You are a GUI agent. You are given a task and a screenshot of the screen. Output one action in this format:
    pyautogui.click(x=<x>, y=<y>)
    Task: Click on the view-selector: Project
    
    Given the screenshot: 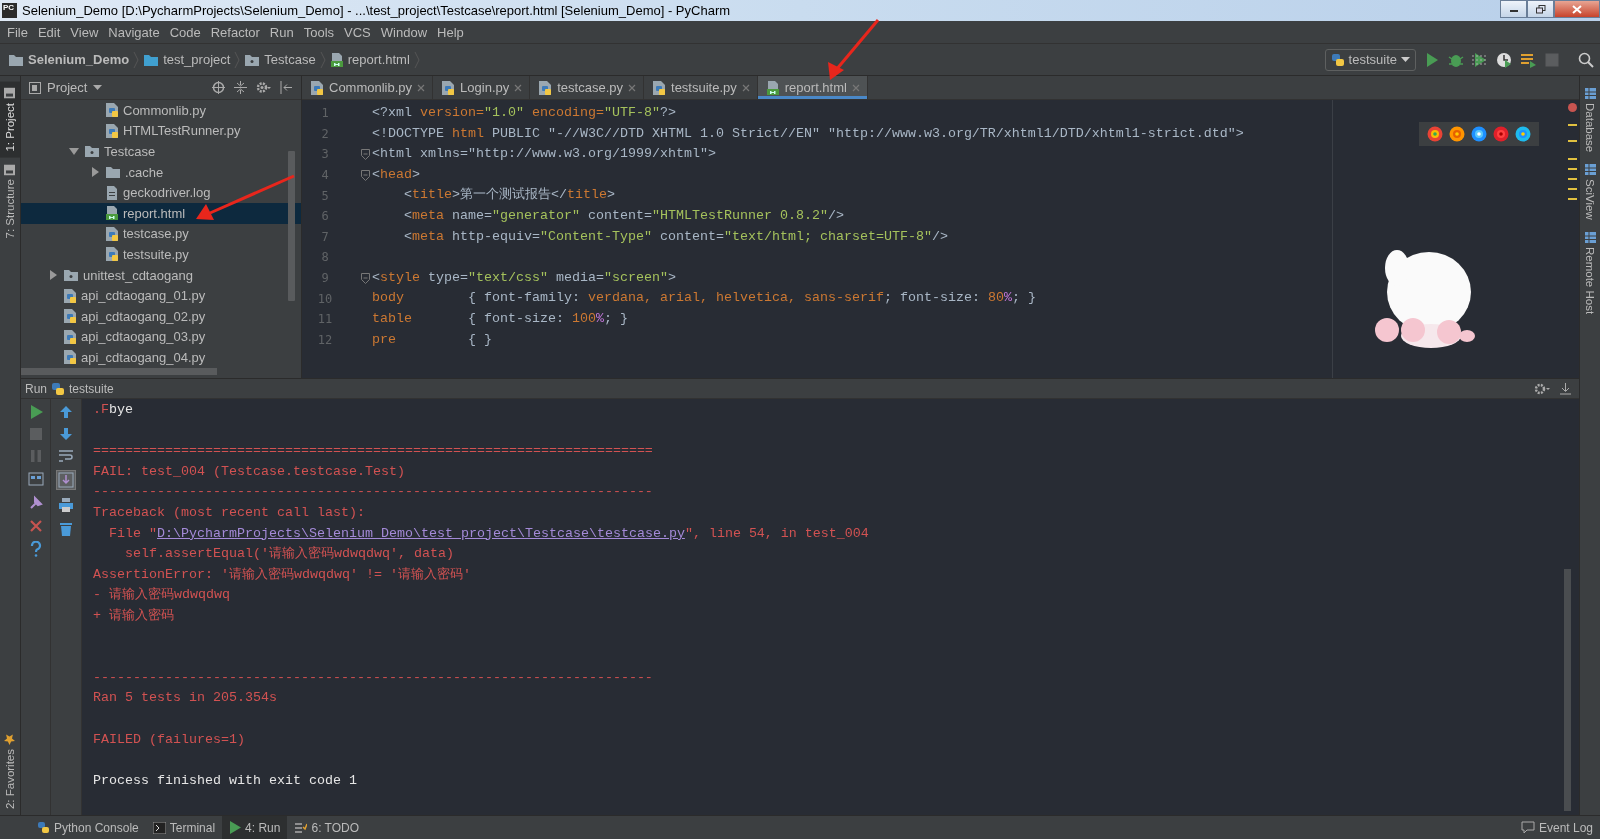 What is the action you would take?
    pyautogui.click(x=74, y=87)
    